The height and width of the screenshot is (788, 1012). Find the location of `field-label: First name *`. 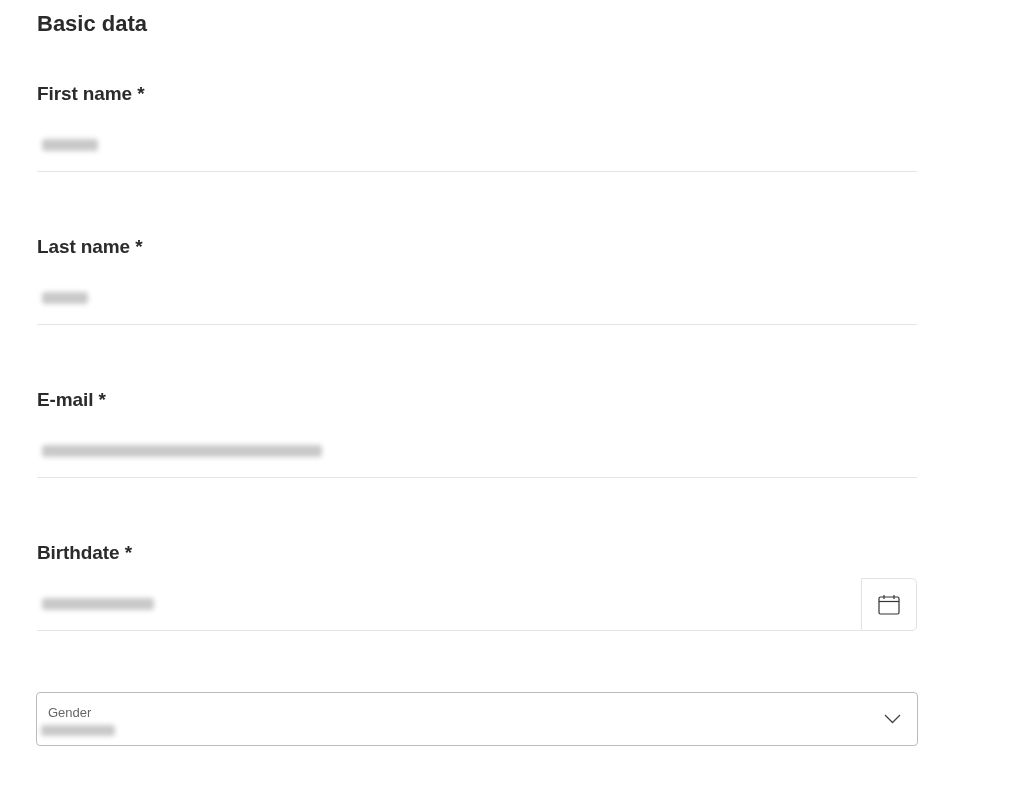

field-label: First name * is located at coordinates (91, 94).